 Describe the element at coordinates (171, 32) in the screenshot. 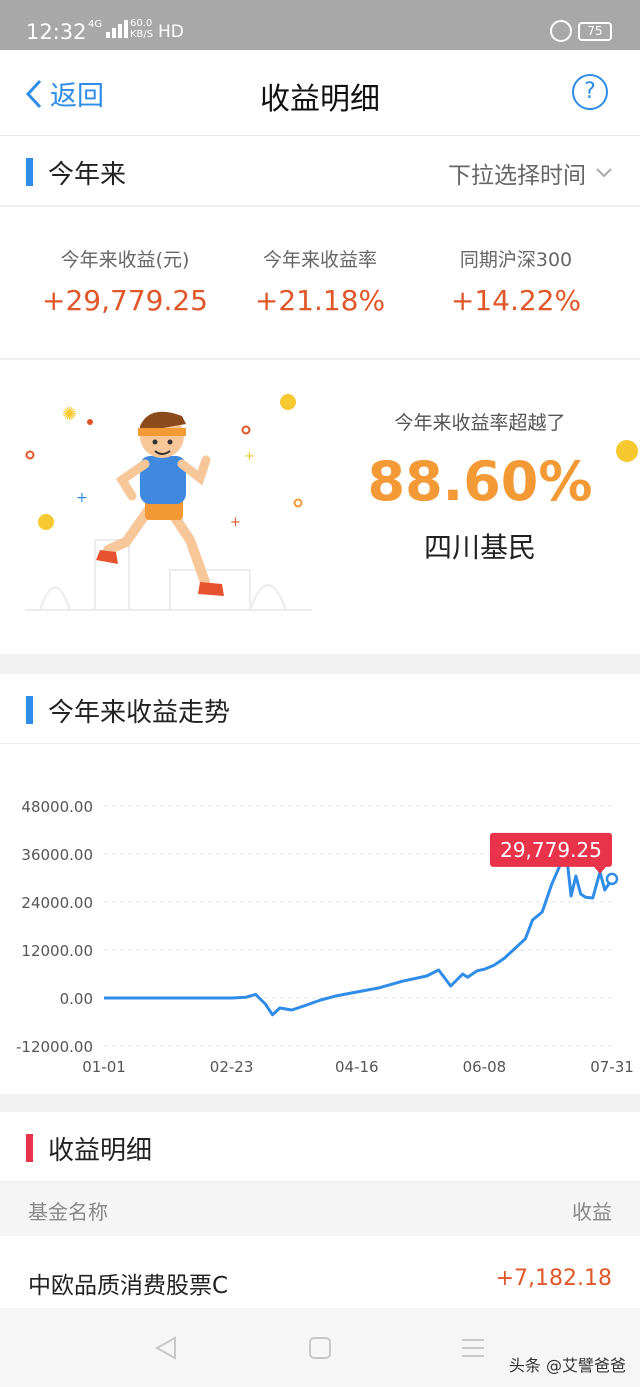

I see `hd-indicator: HD` at that location.